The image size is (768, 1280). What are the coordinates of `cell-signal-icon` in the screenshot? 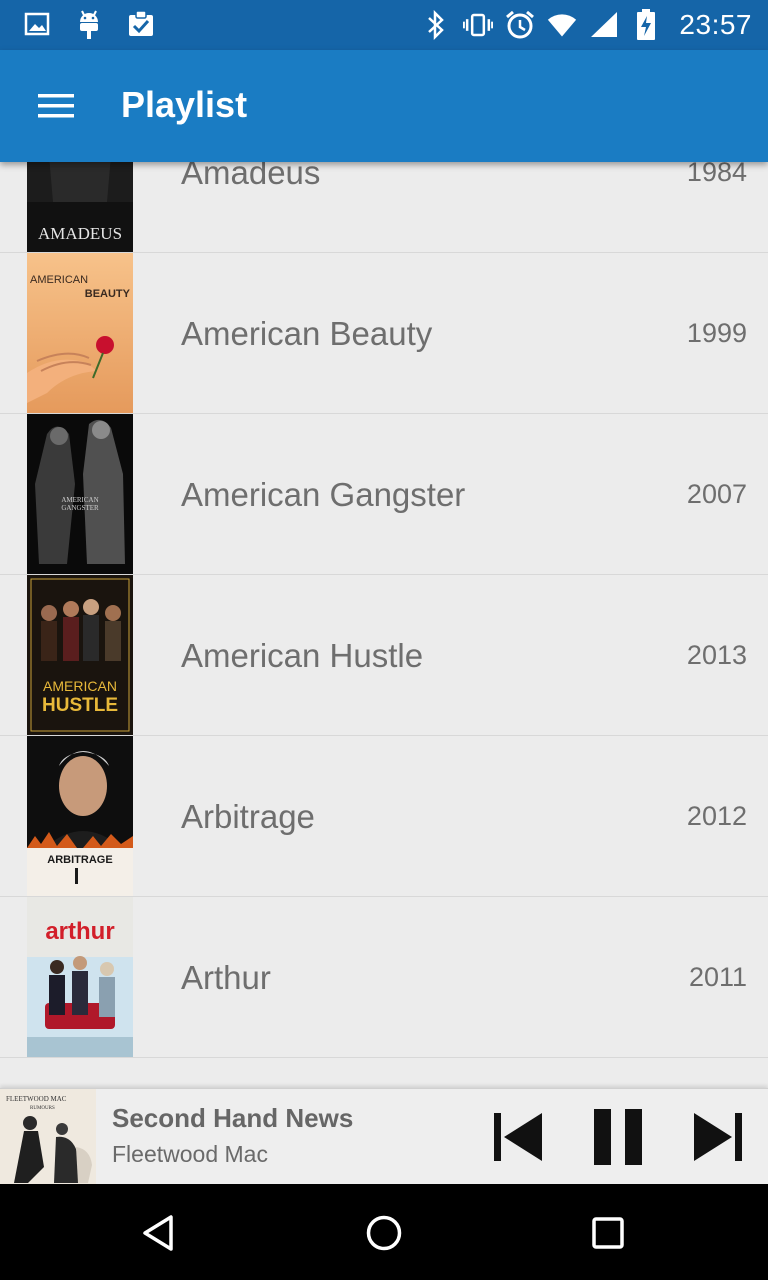 It's located at (604, 25).